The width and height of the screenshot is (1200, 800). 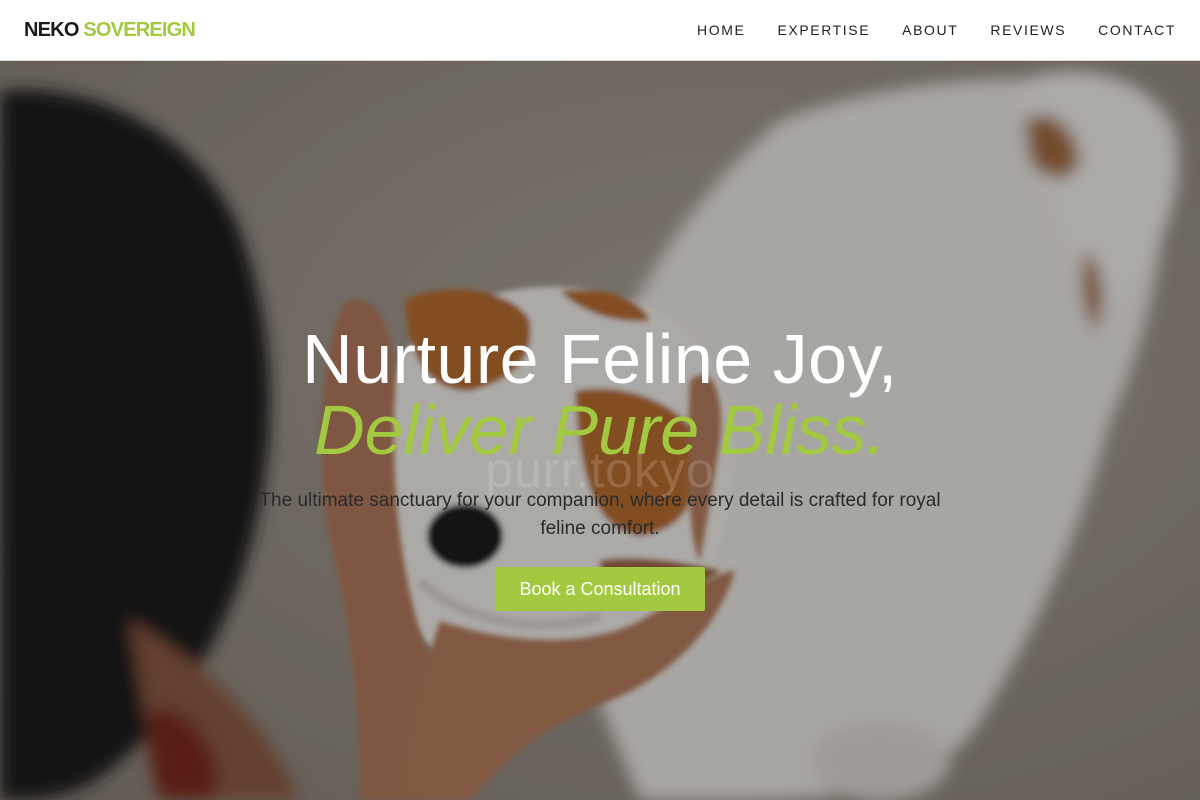 I want to click on brand-name-accent: SOVEREIGN, so click(x=139, y=29).